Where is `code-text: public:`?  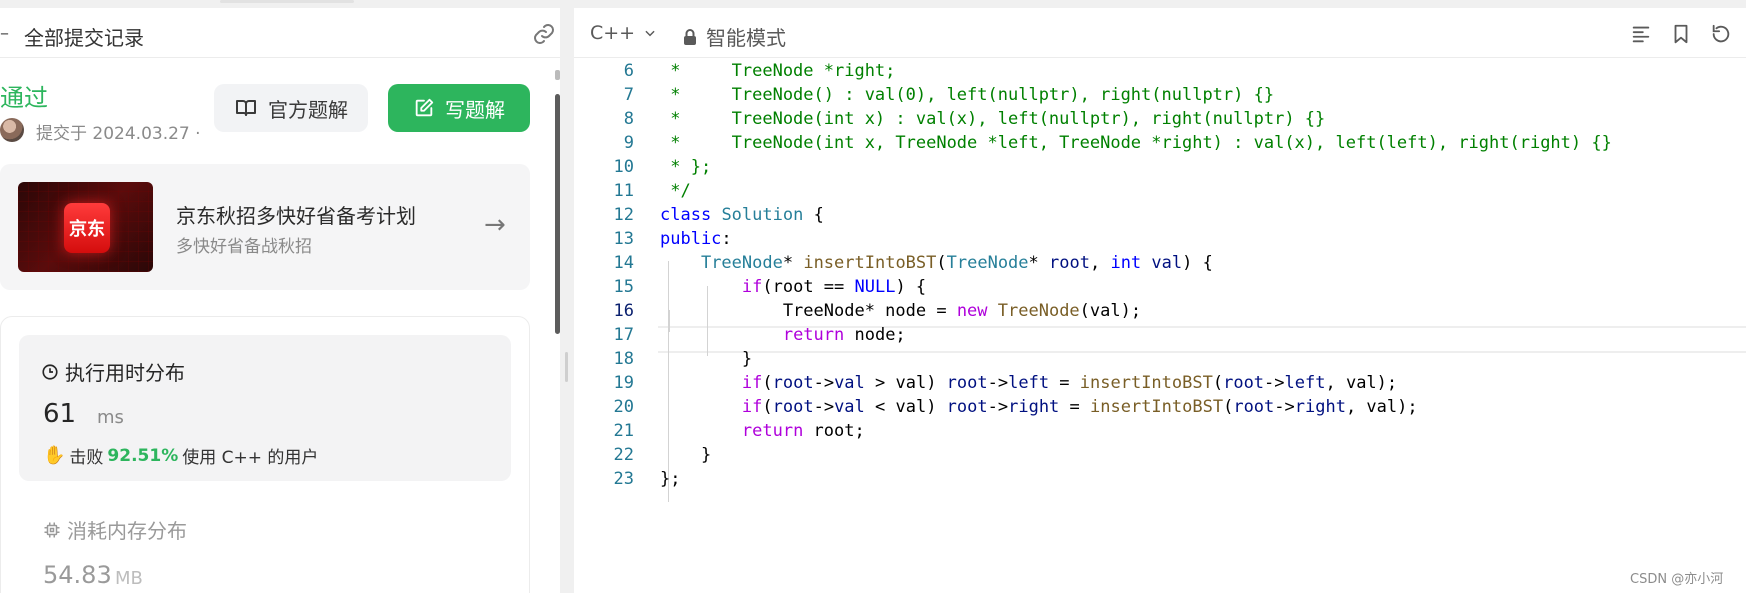
code-text: public: is located at coordinates (696, 239).